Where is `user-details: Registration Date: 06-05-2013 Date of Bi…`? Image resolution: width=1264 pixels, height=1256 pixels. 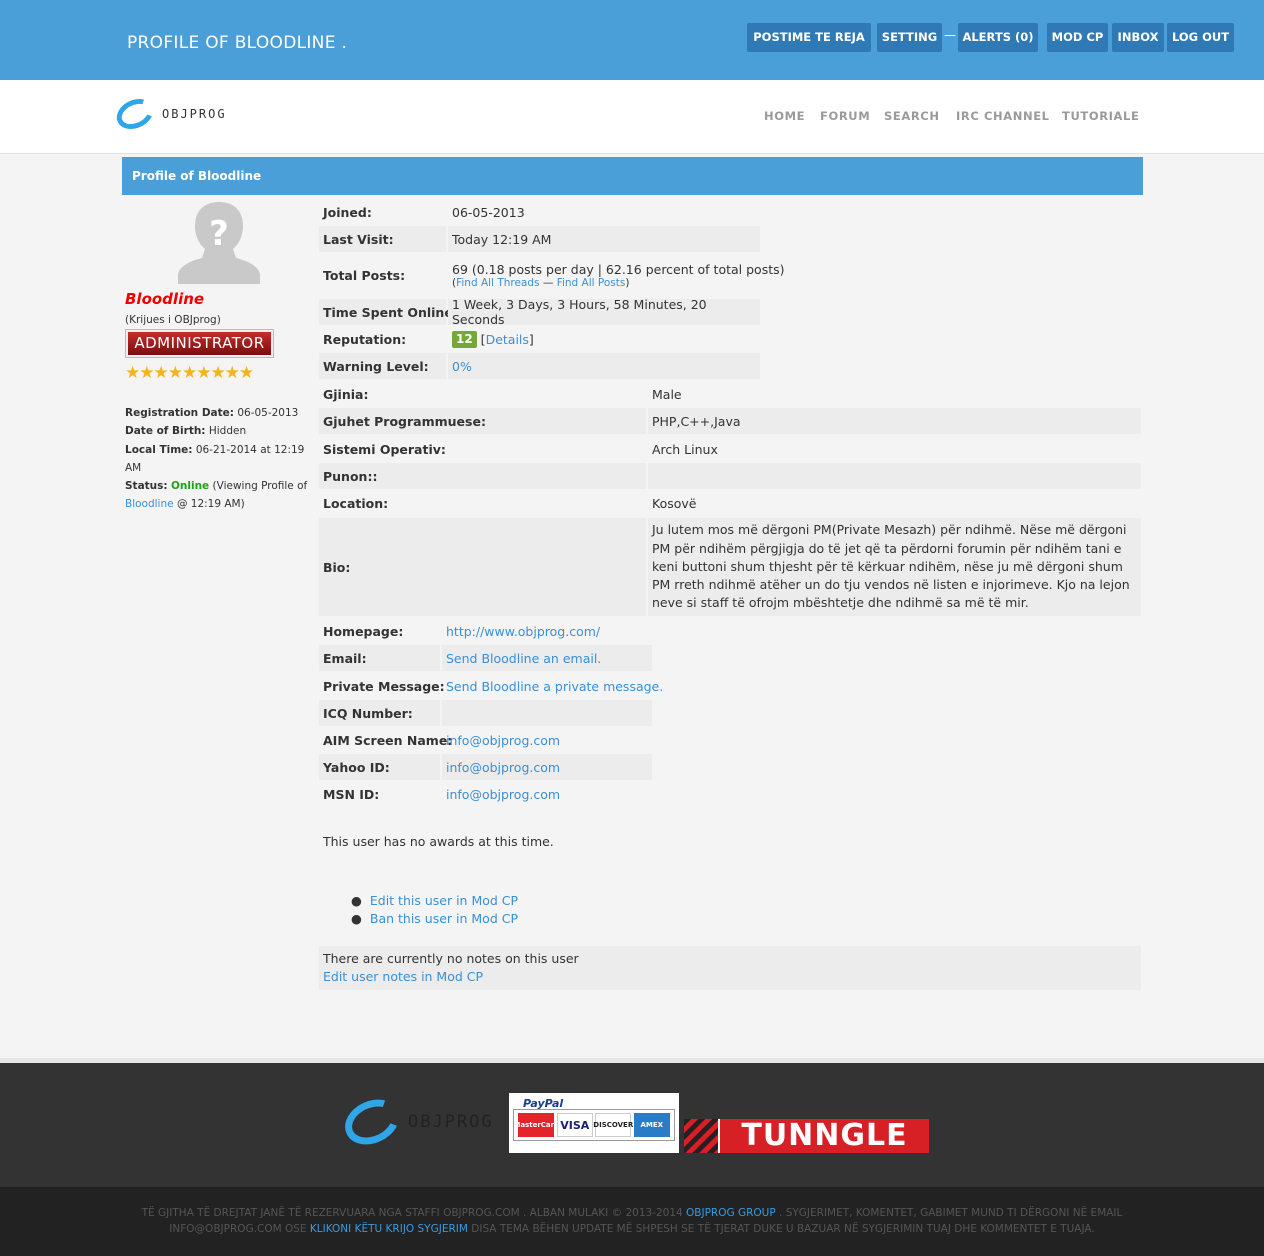 user-details: Registration Date: 06-05-2013 Date of Bi… is located at coordinates (218, 459).